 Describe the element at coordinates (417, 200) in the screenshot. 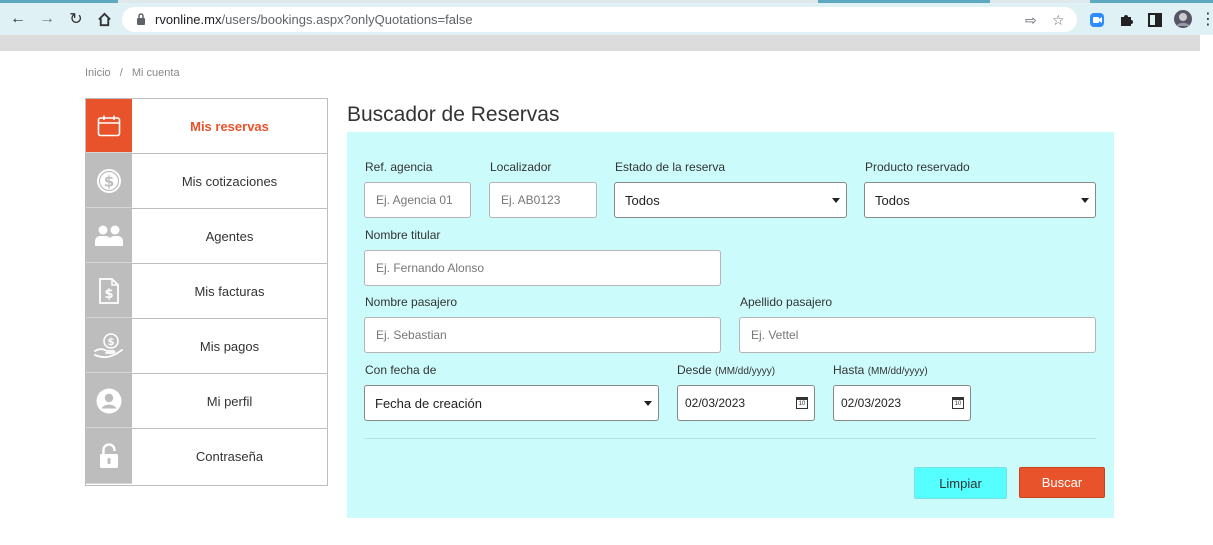

I see `ref-agencia-input: Ej. Agencia 01` at that location.